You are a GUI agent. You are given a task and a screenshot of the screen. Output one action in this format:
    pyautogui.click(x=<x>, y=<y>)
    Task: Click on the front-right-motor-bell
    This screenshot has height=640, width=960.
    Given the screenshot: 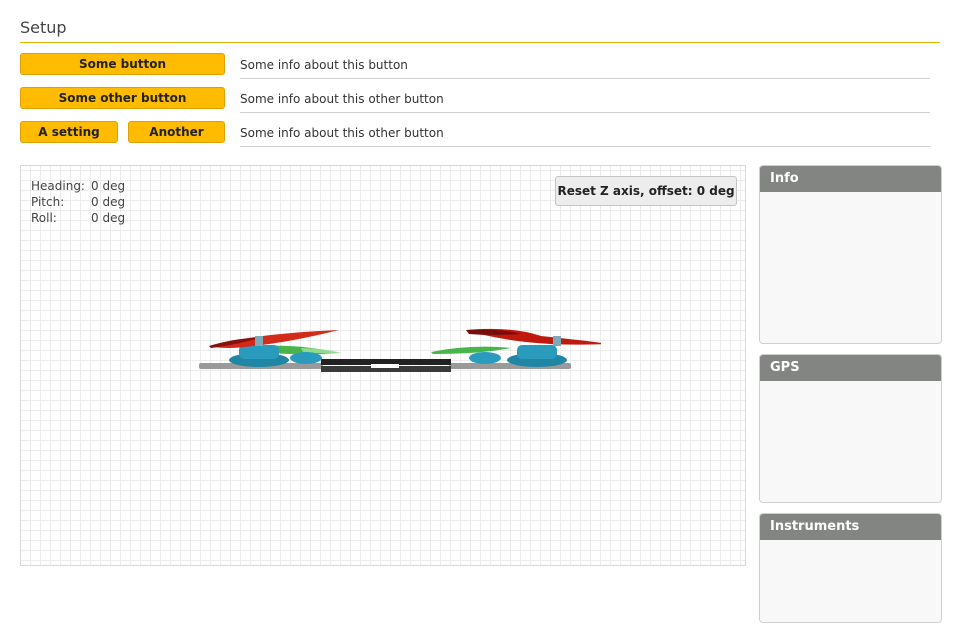 What is the action you would take?
    pyautogui.click(x=537, y=352)
    